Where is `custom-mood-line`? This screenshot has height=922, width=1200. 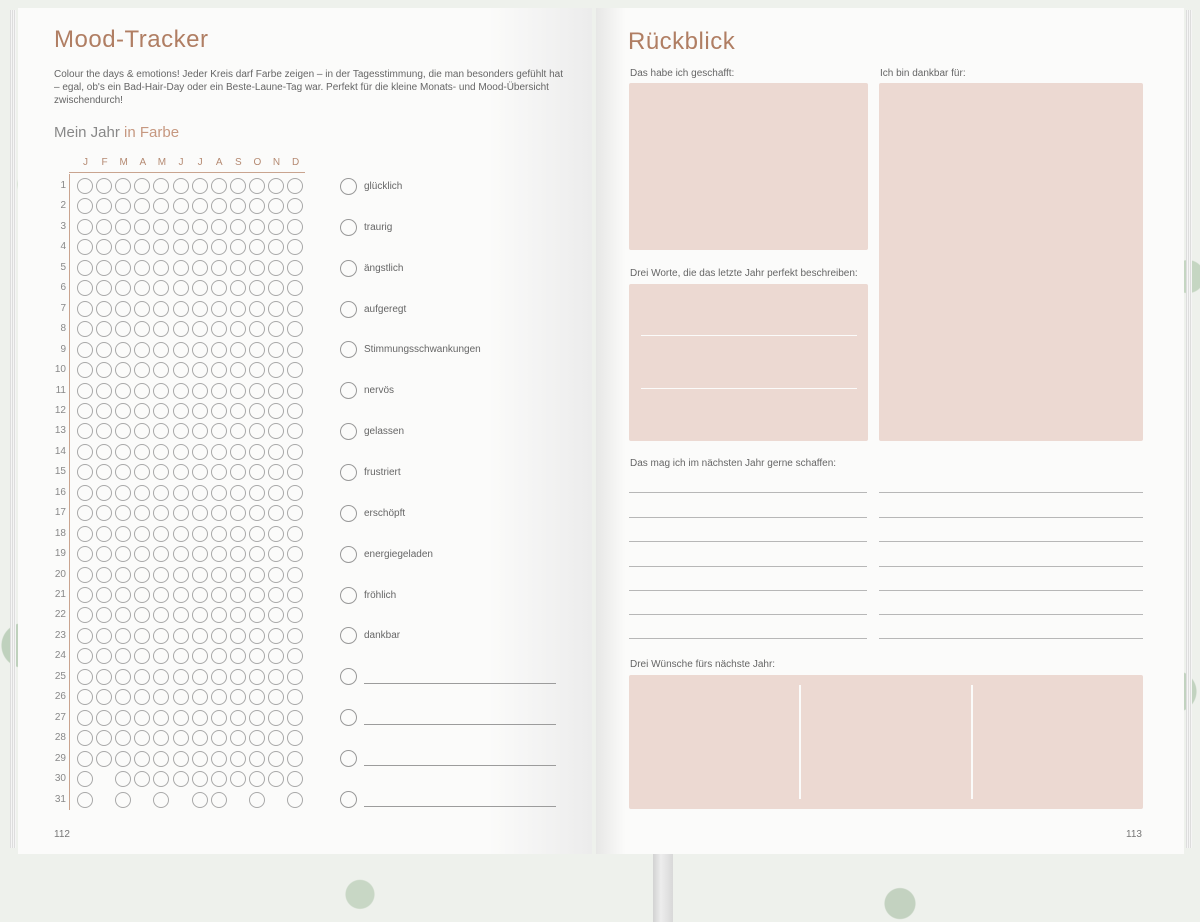 custom-mood-line is located at coordinates (460, 725).